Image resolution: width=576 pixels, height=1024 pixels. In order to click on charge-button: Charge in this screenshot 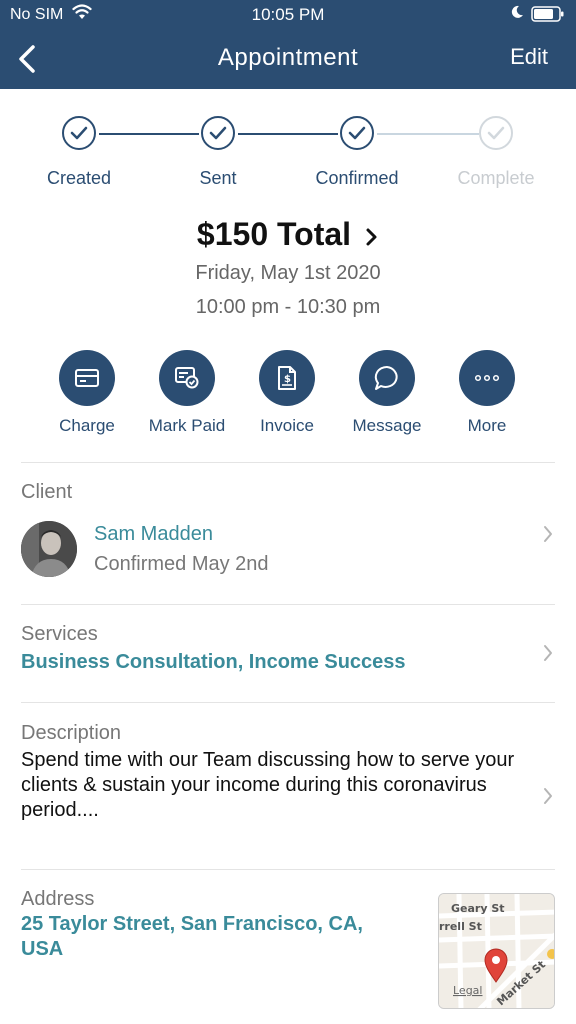, I will do `click(87, 393)`.